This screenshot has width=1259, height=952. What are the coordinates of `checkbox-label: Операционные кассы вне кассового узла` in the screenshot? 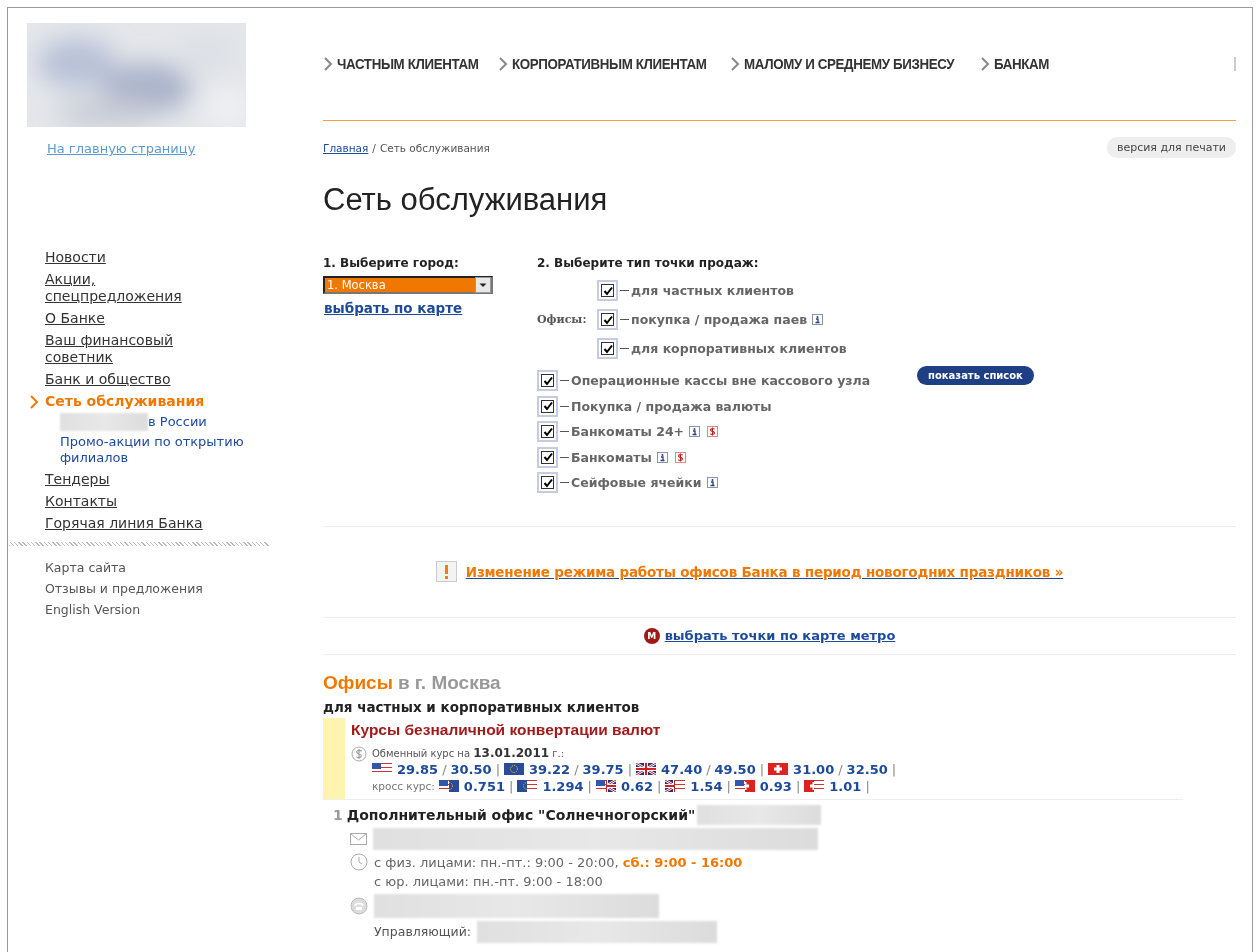 It's located at (721, 381).